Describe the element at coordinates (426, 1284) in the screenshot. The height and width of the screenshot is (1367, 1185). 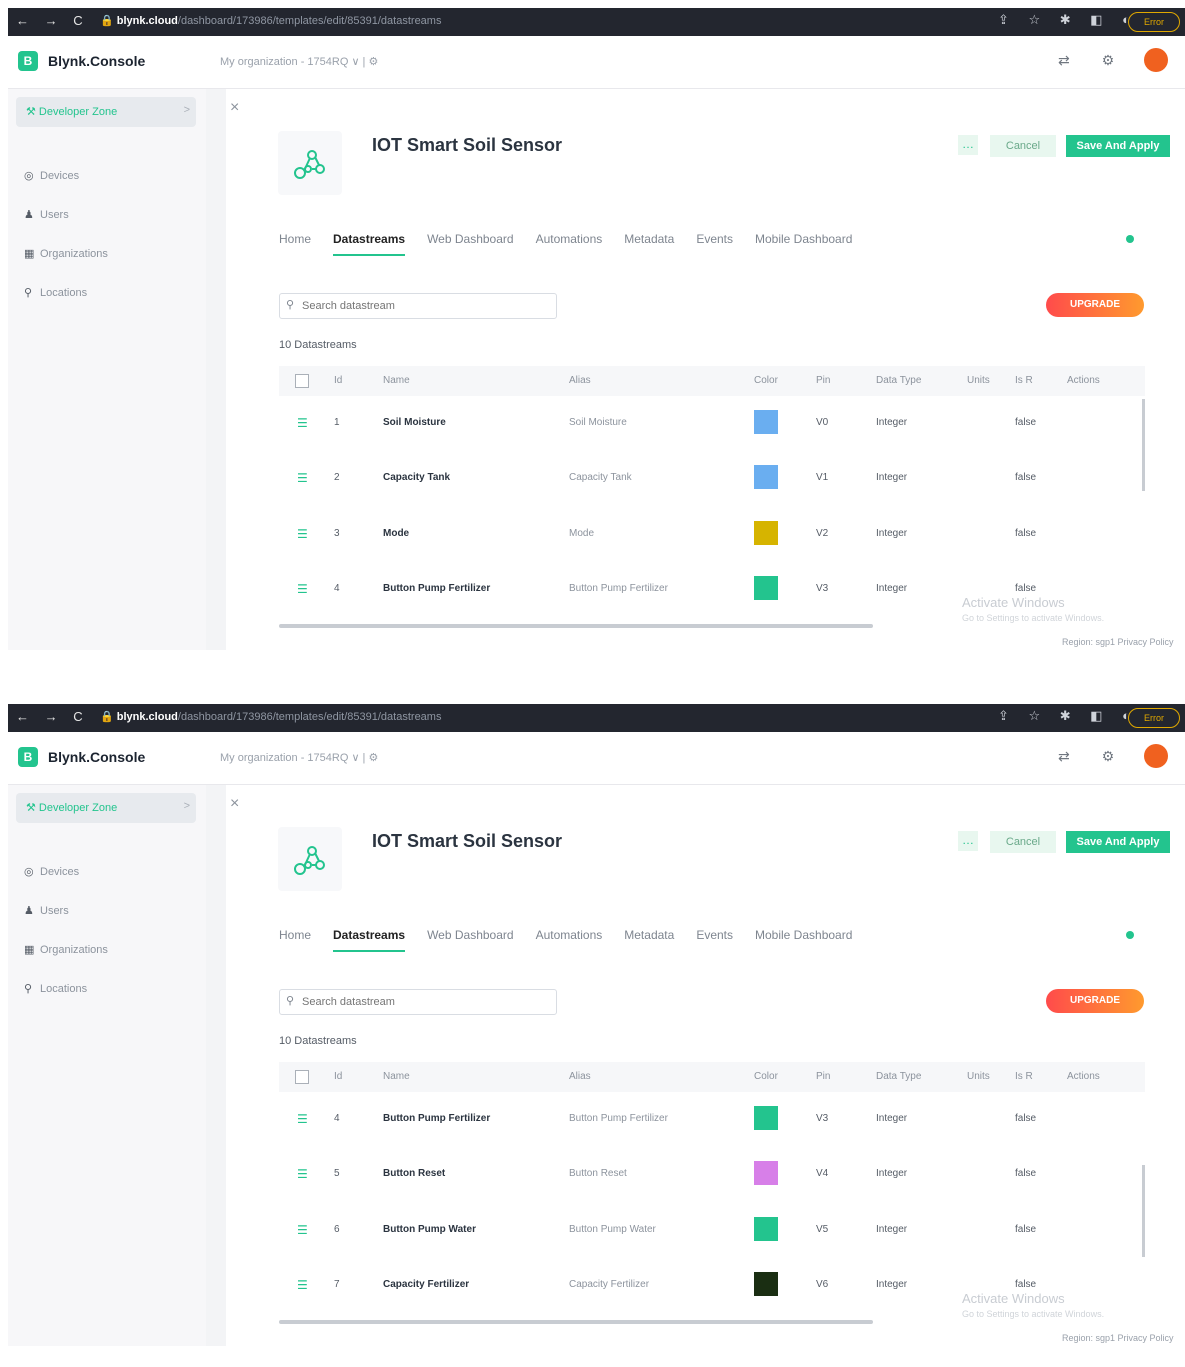
I see `datastream-name: Capacity Fertilizer` at that location.